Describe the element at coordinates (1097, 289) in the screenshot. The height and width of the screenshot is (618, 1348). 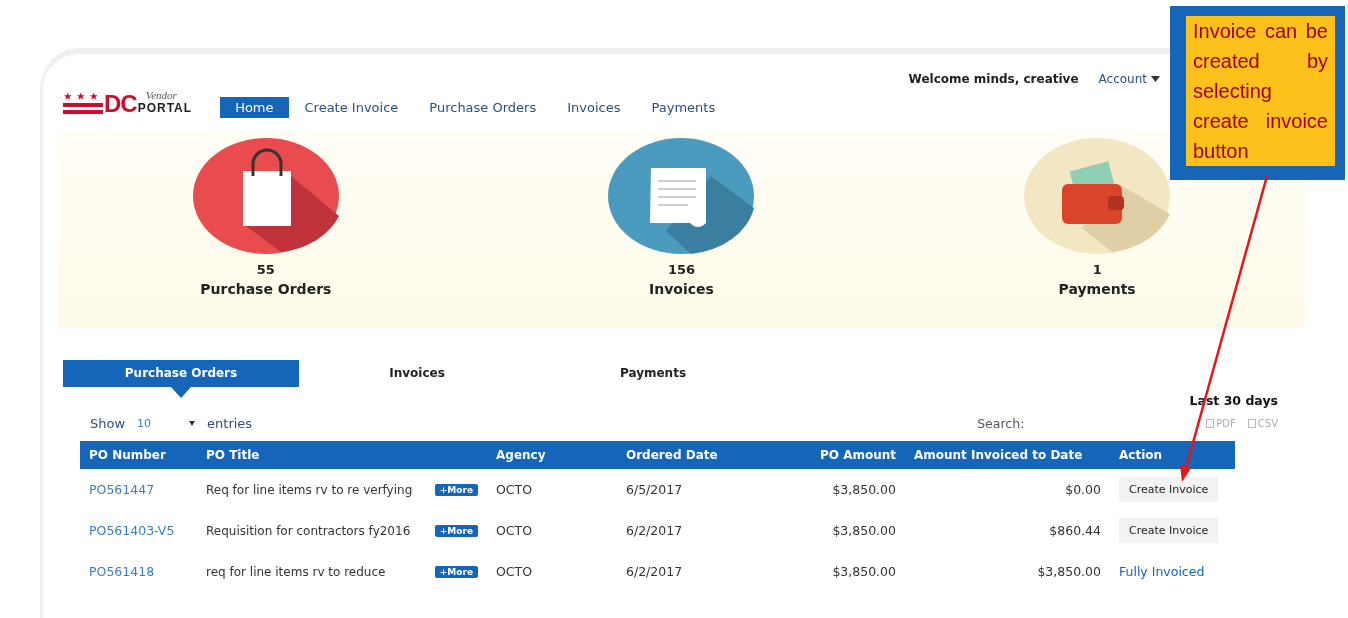
I see `stat-label: Payments` at that location.